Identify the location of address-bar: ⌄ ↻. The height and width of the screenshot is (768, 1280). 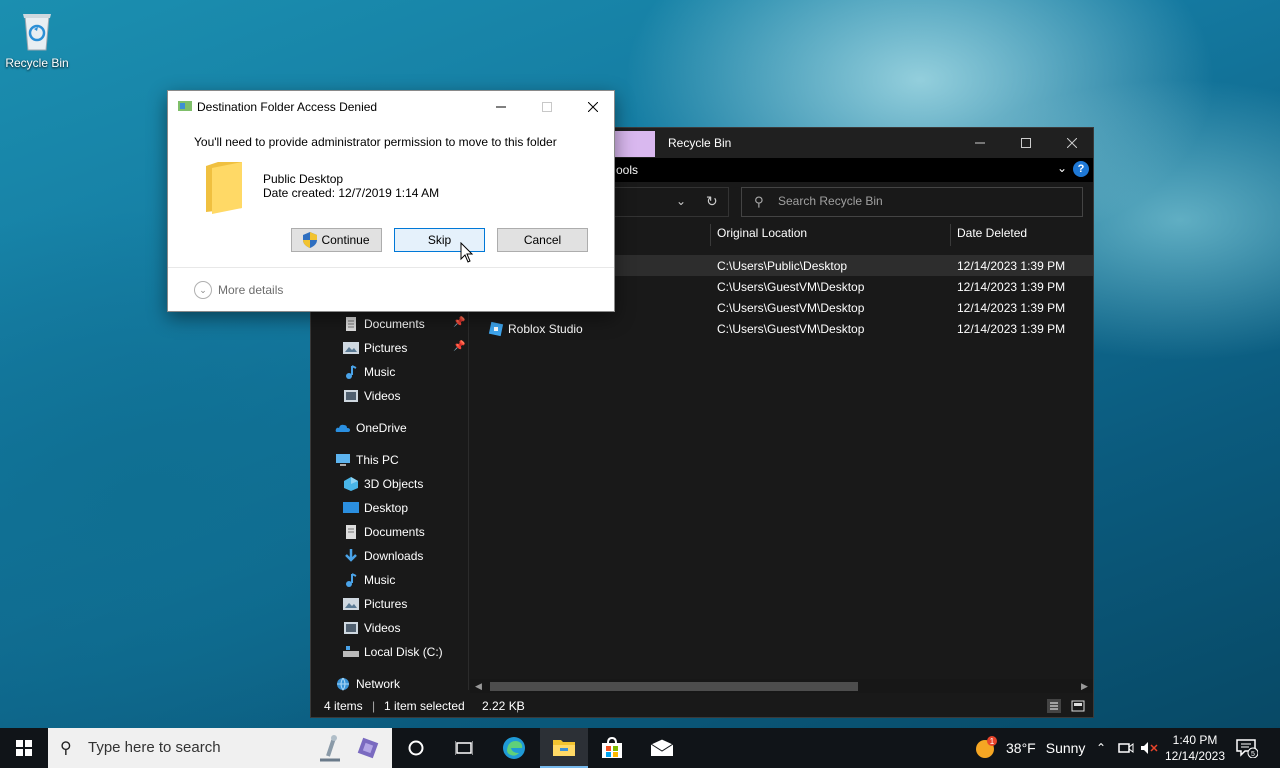
(670, 202).